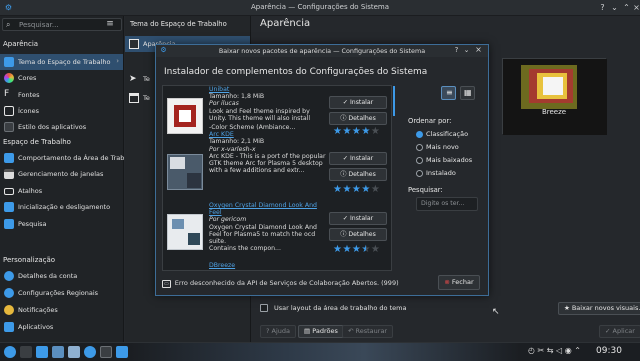  I want to click on star-icon: ★, so click(567, 308).